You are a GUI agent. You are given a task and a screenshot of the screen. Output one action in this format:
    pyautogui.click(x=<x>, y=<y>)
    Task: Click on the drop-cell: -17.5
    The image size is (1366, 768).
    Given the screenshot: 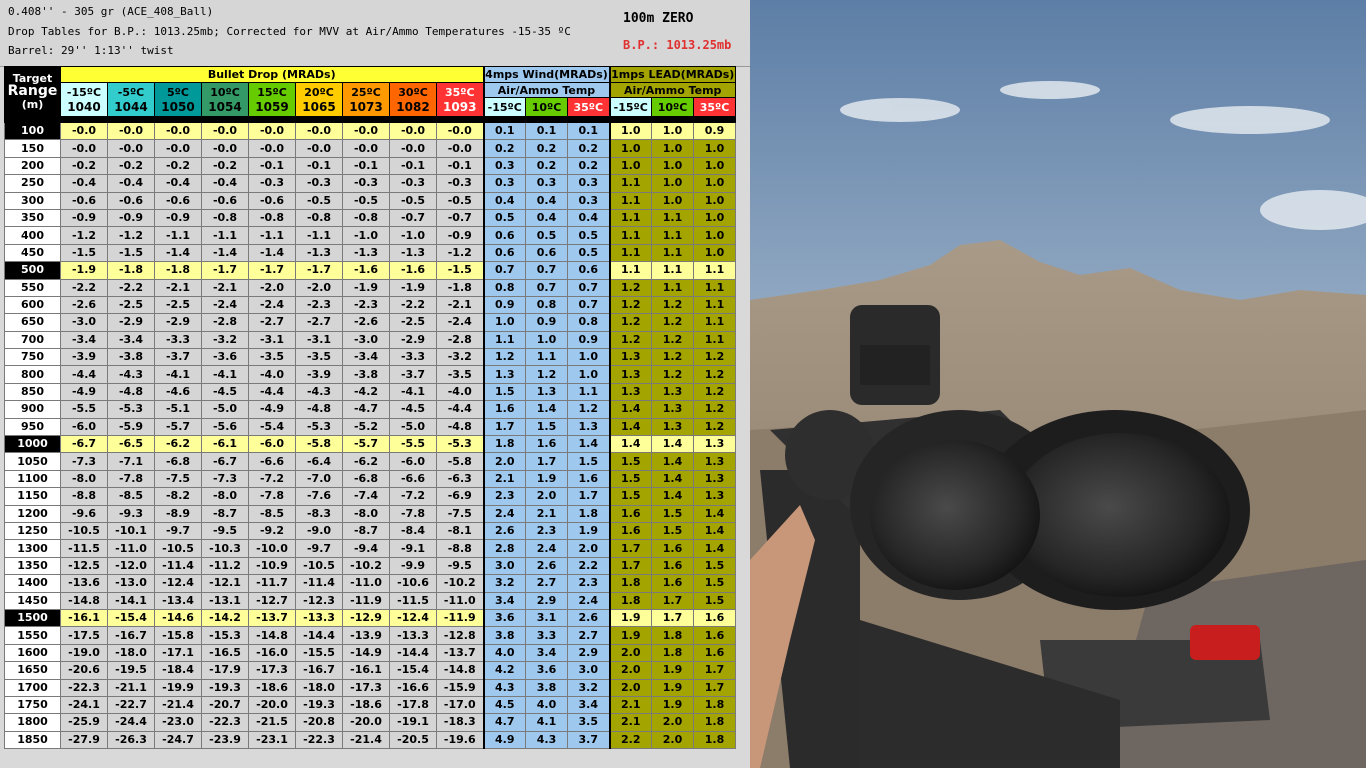 What is the action you would take?
    pyautogui.click(x=84, y=635)
    